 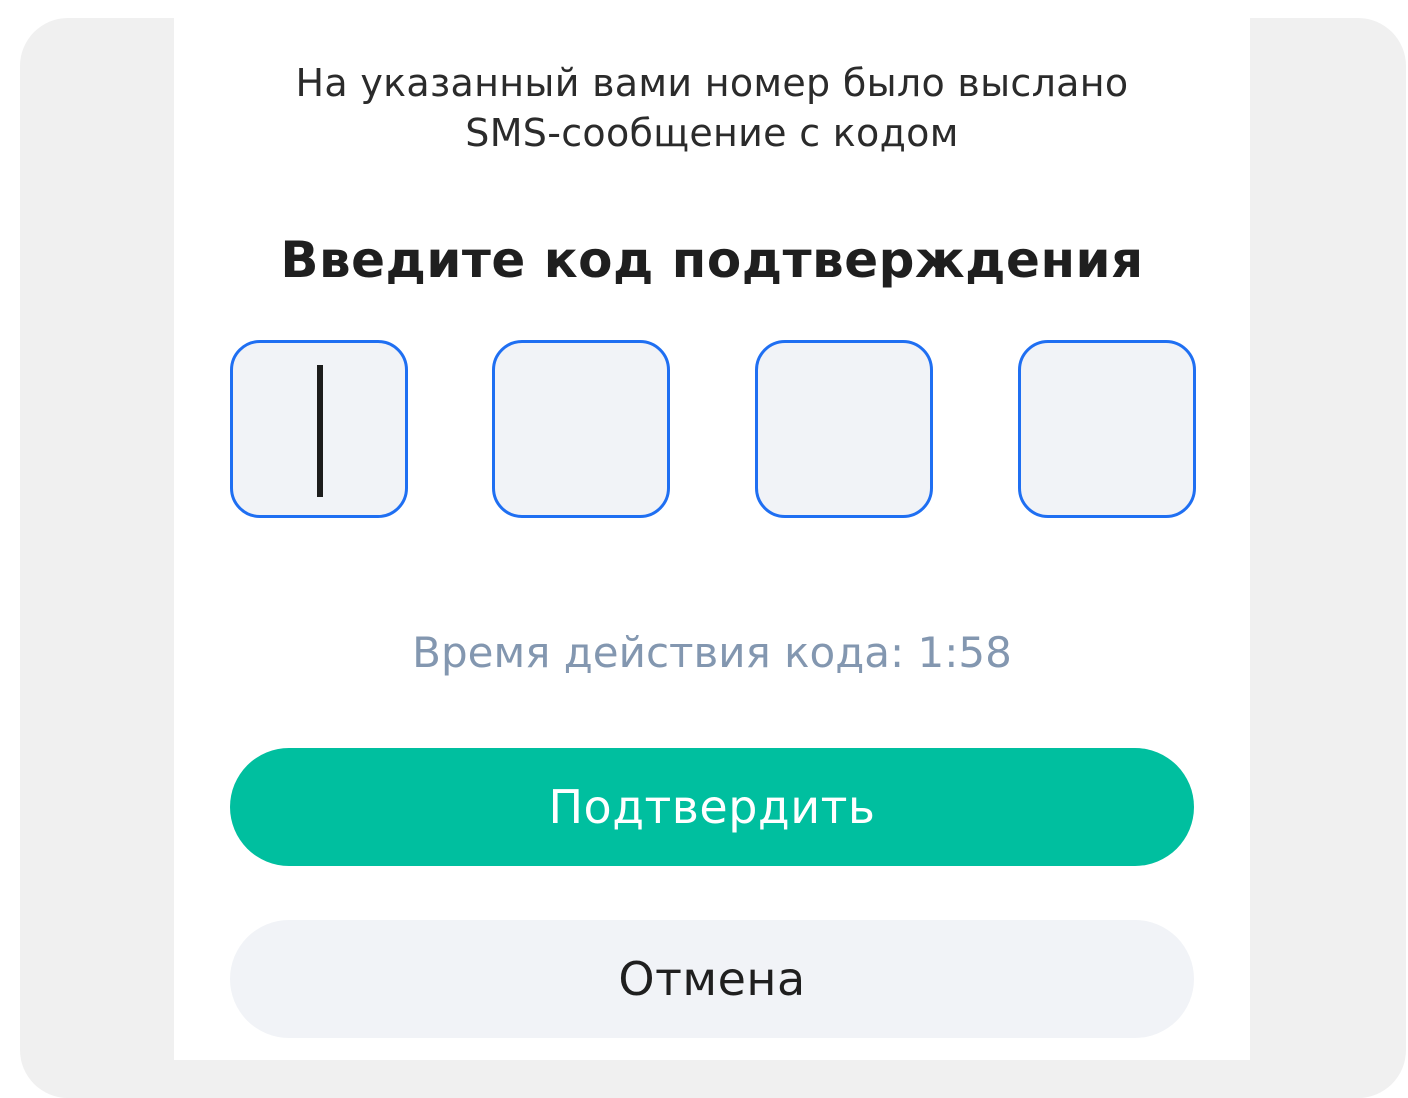 I want to click on cancel-button: Отмена, so click(x=712, y=979).